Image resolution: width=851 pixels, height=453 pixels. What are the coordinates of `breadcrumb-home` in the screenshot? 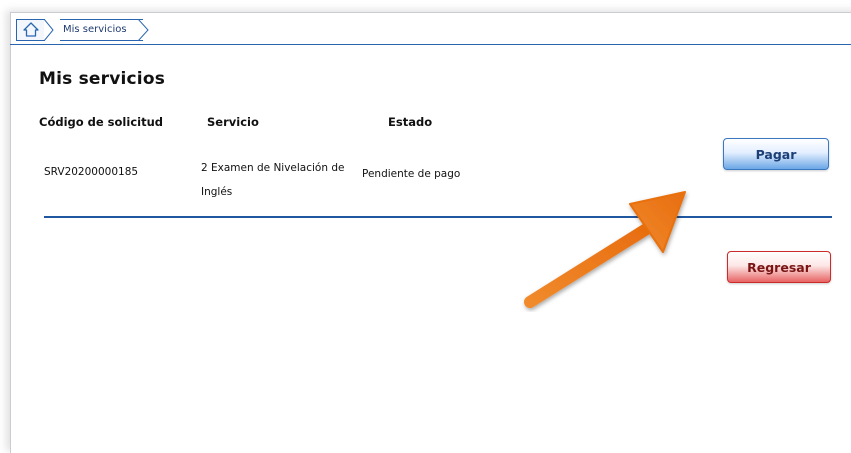 It's located at (30, 30).